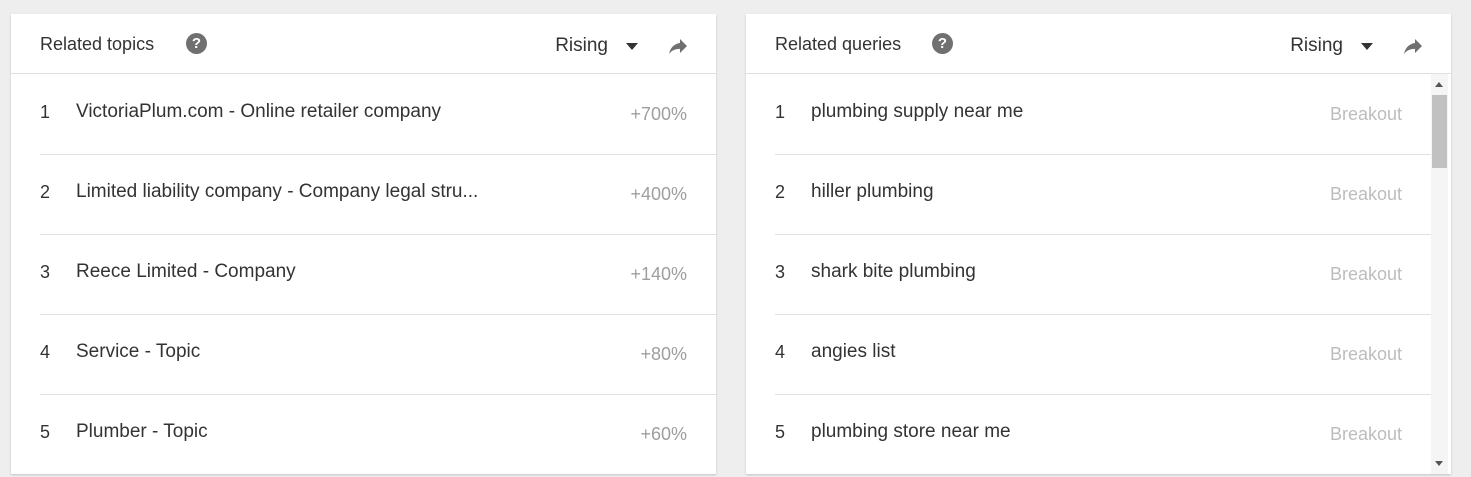  What do you see at coordinates (1103, 354) in the screenshot?
I see `list-item: 4 angies list Breakout` at bounding box center [1103, 354].